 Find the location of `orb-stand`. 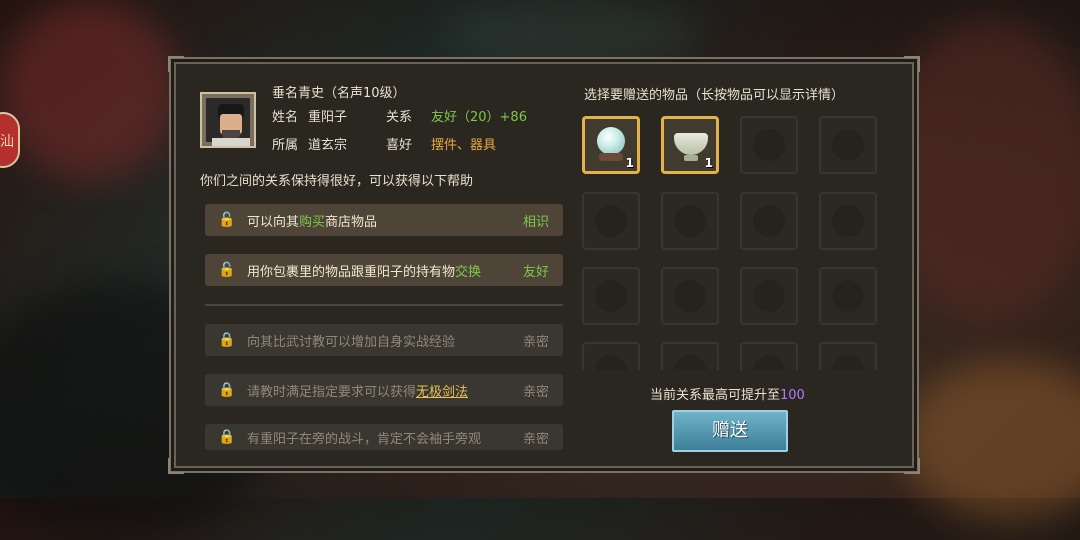

orb-stand is located at coordinates (611, 157).